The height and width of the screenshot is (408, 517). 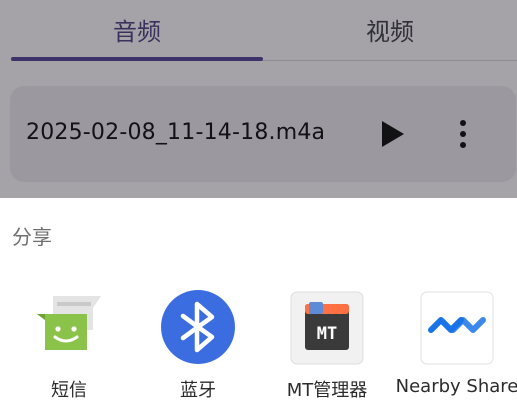 What do you see at coordinates (456, 386) in the screenshot?
I see `share-target-label: Nearby Share` at bounding box center [456, 386].